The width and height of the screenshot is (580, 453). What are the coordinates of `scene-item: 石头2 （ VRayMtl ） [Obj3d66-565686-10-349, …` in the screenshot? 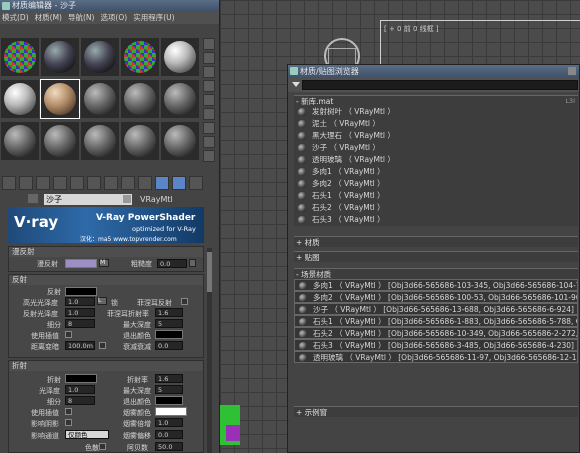 It's located at (436, 333).